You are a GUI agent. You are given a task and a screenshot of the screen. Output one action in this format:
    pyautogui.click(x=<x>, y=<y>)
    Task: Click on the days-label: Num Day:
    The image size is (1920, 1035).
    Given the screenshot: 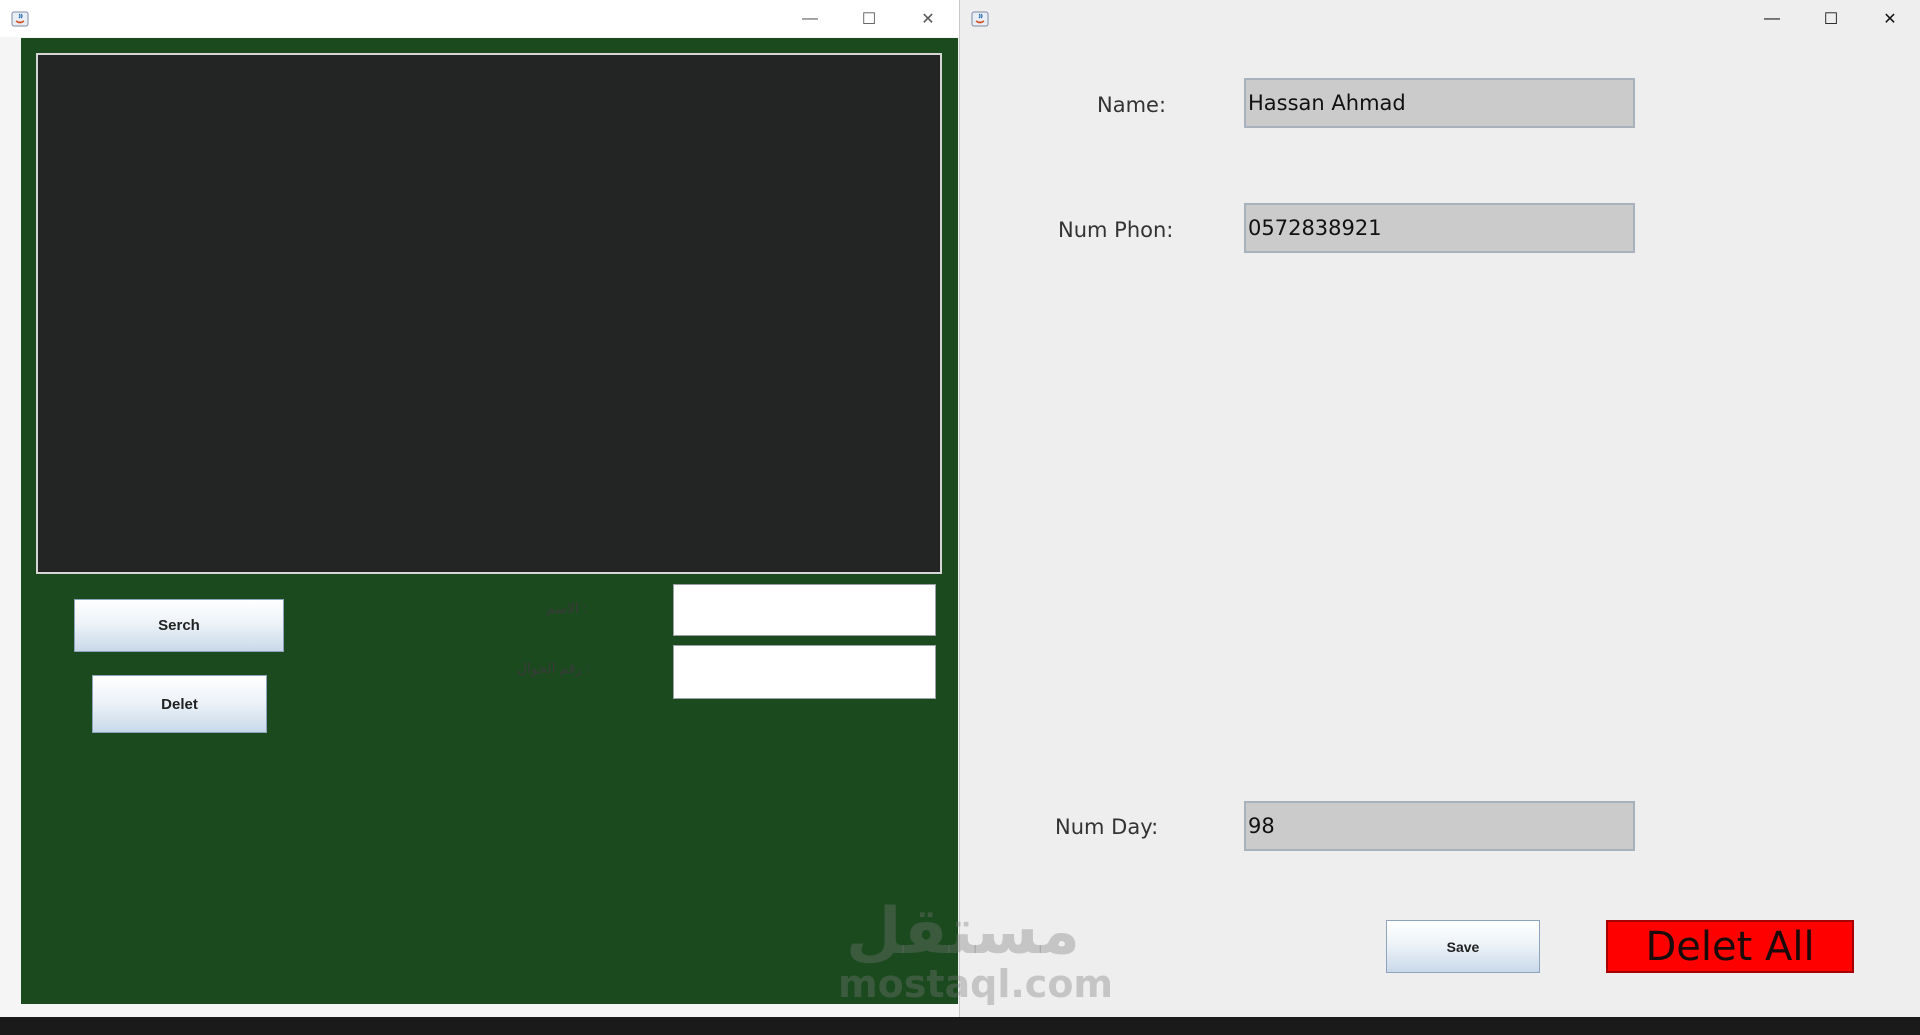 What is the action you would take?
    pyautogui.click(x=1107, y=827)
    